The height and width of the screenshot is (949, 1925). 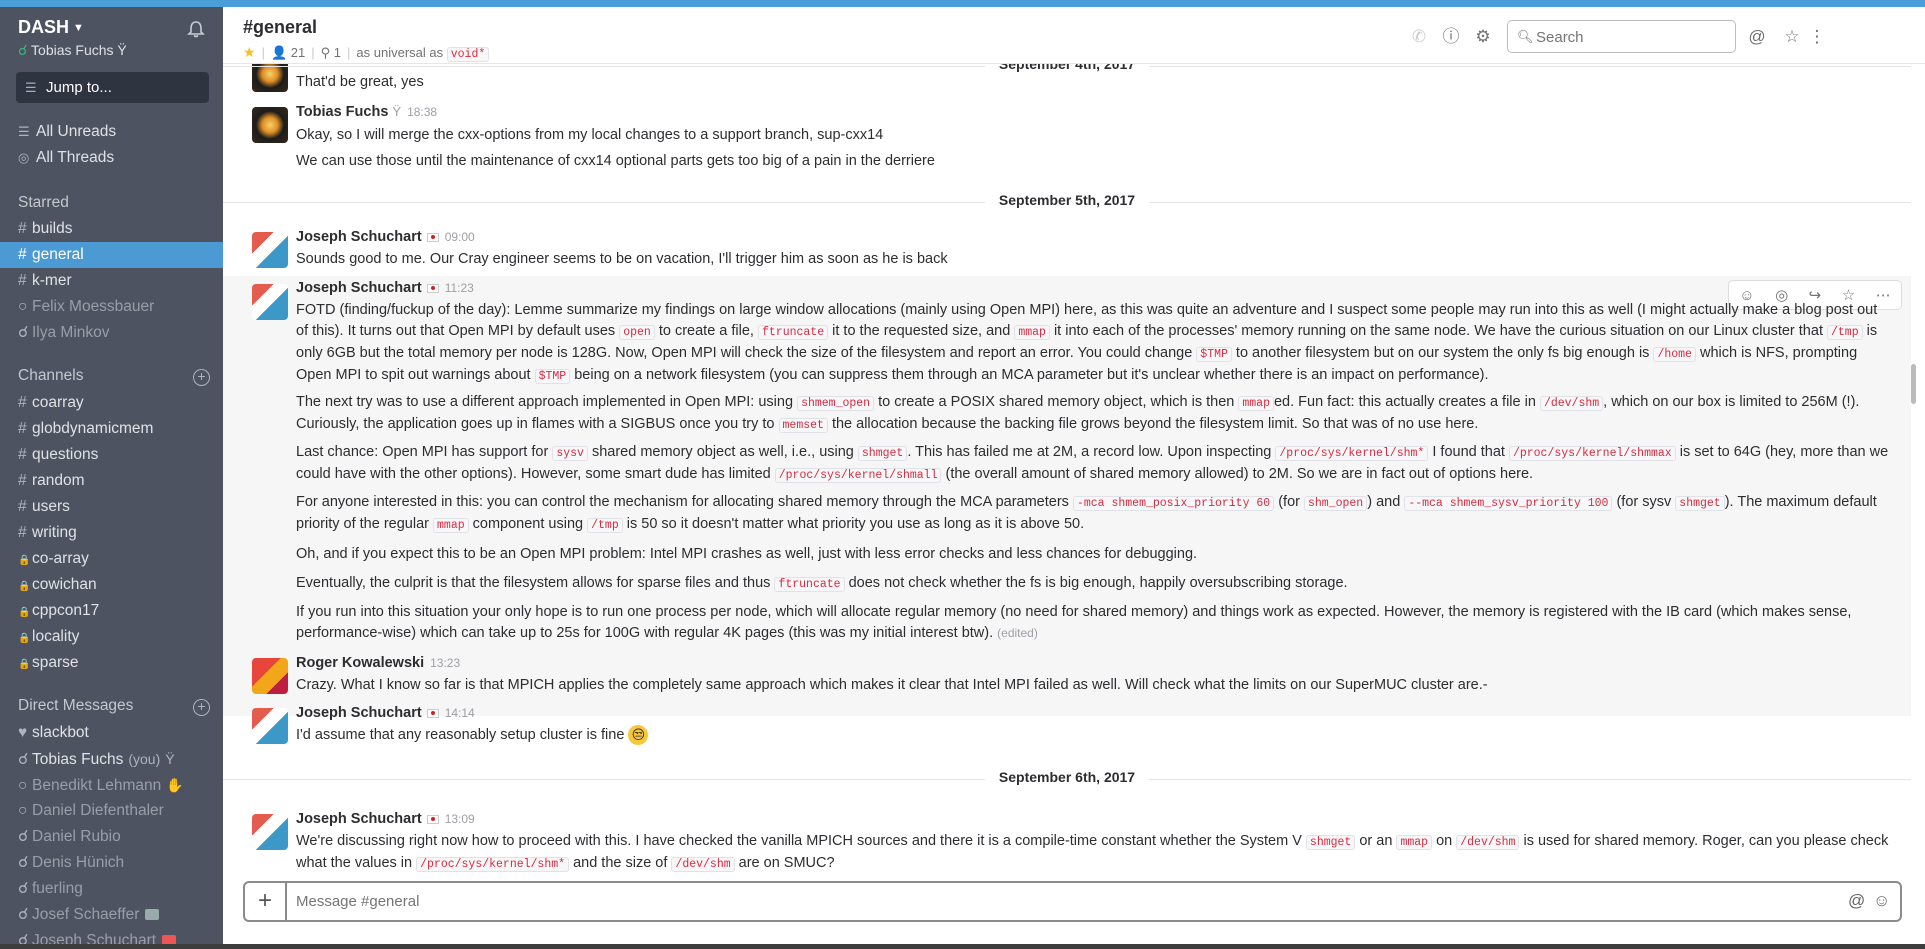 What do you see at coordinates (1451, 37) in the screenshot?
I see `info-icon: ⓘ` at bounding box center [1451, 37].